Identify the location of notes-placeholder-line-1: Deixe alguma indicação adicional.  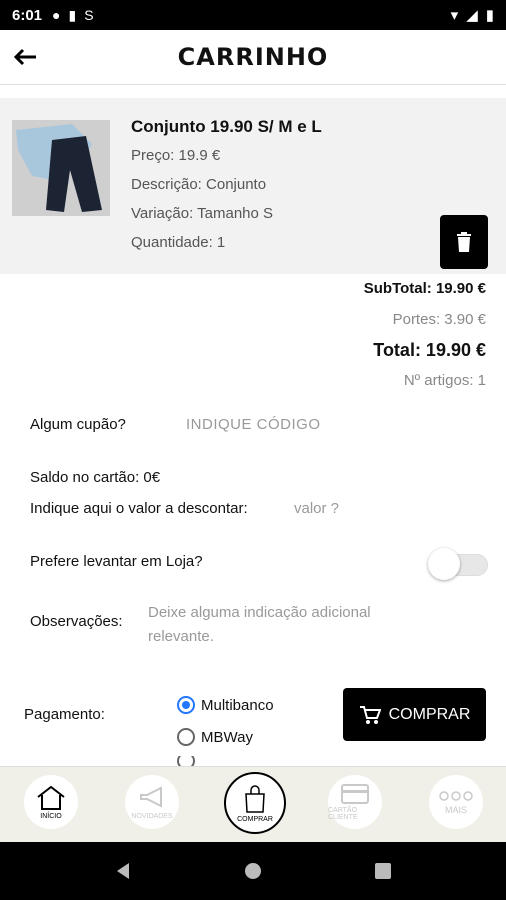
(259, 612).